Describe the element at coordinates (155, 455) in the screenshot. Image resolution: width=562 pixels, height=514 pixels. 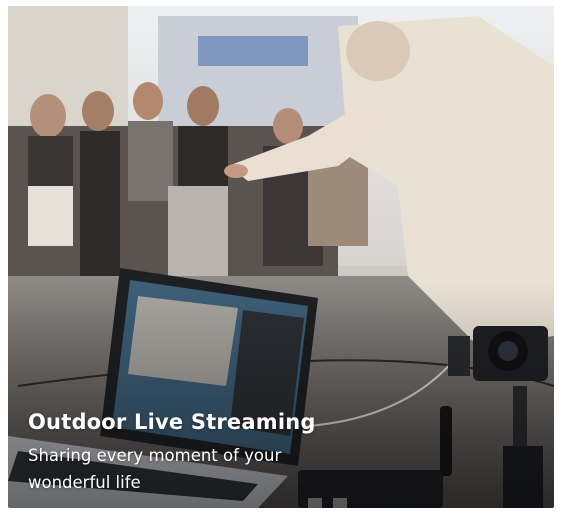
I see `card-subtitle-line-1: Sharing every moment of your` at that location.